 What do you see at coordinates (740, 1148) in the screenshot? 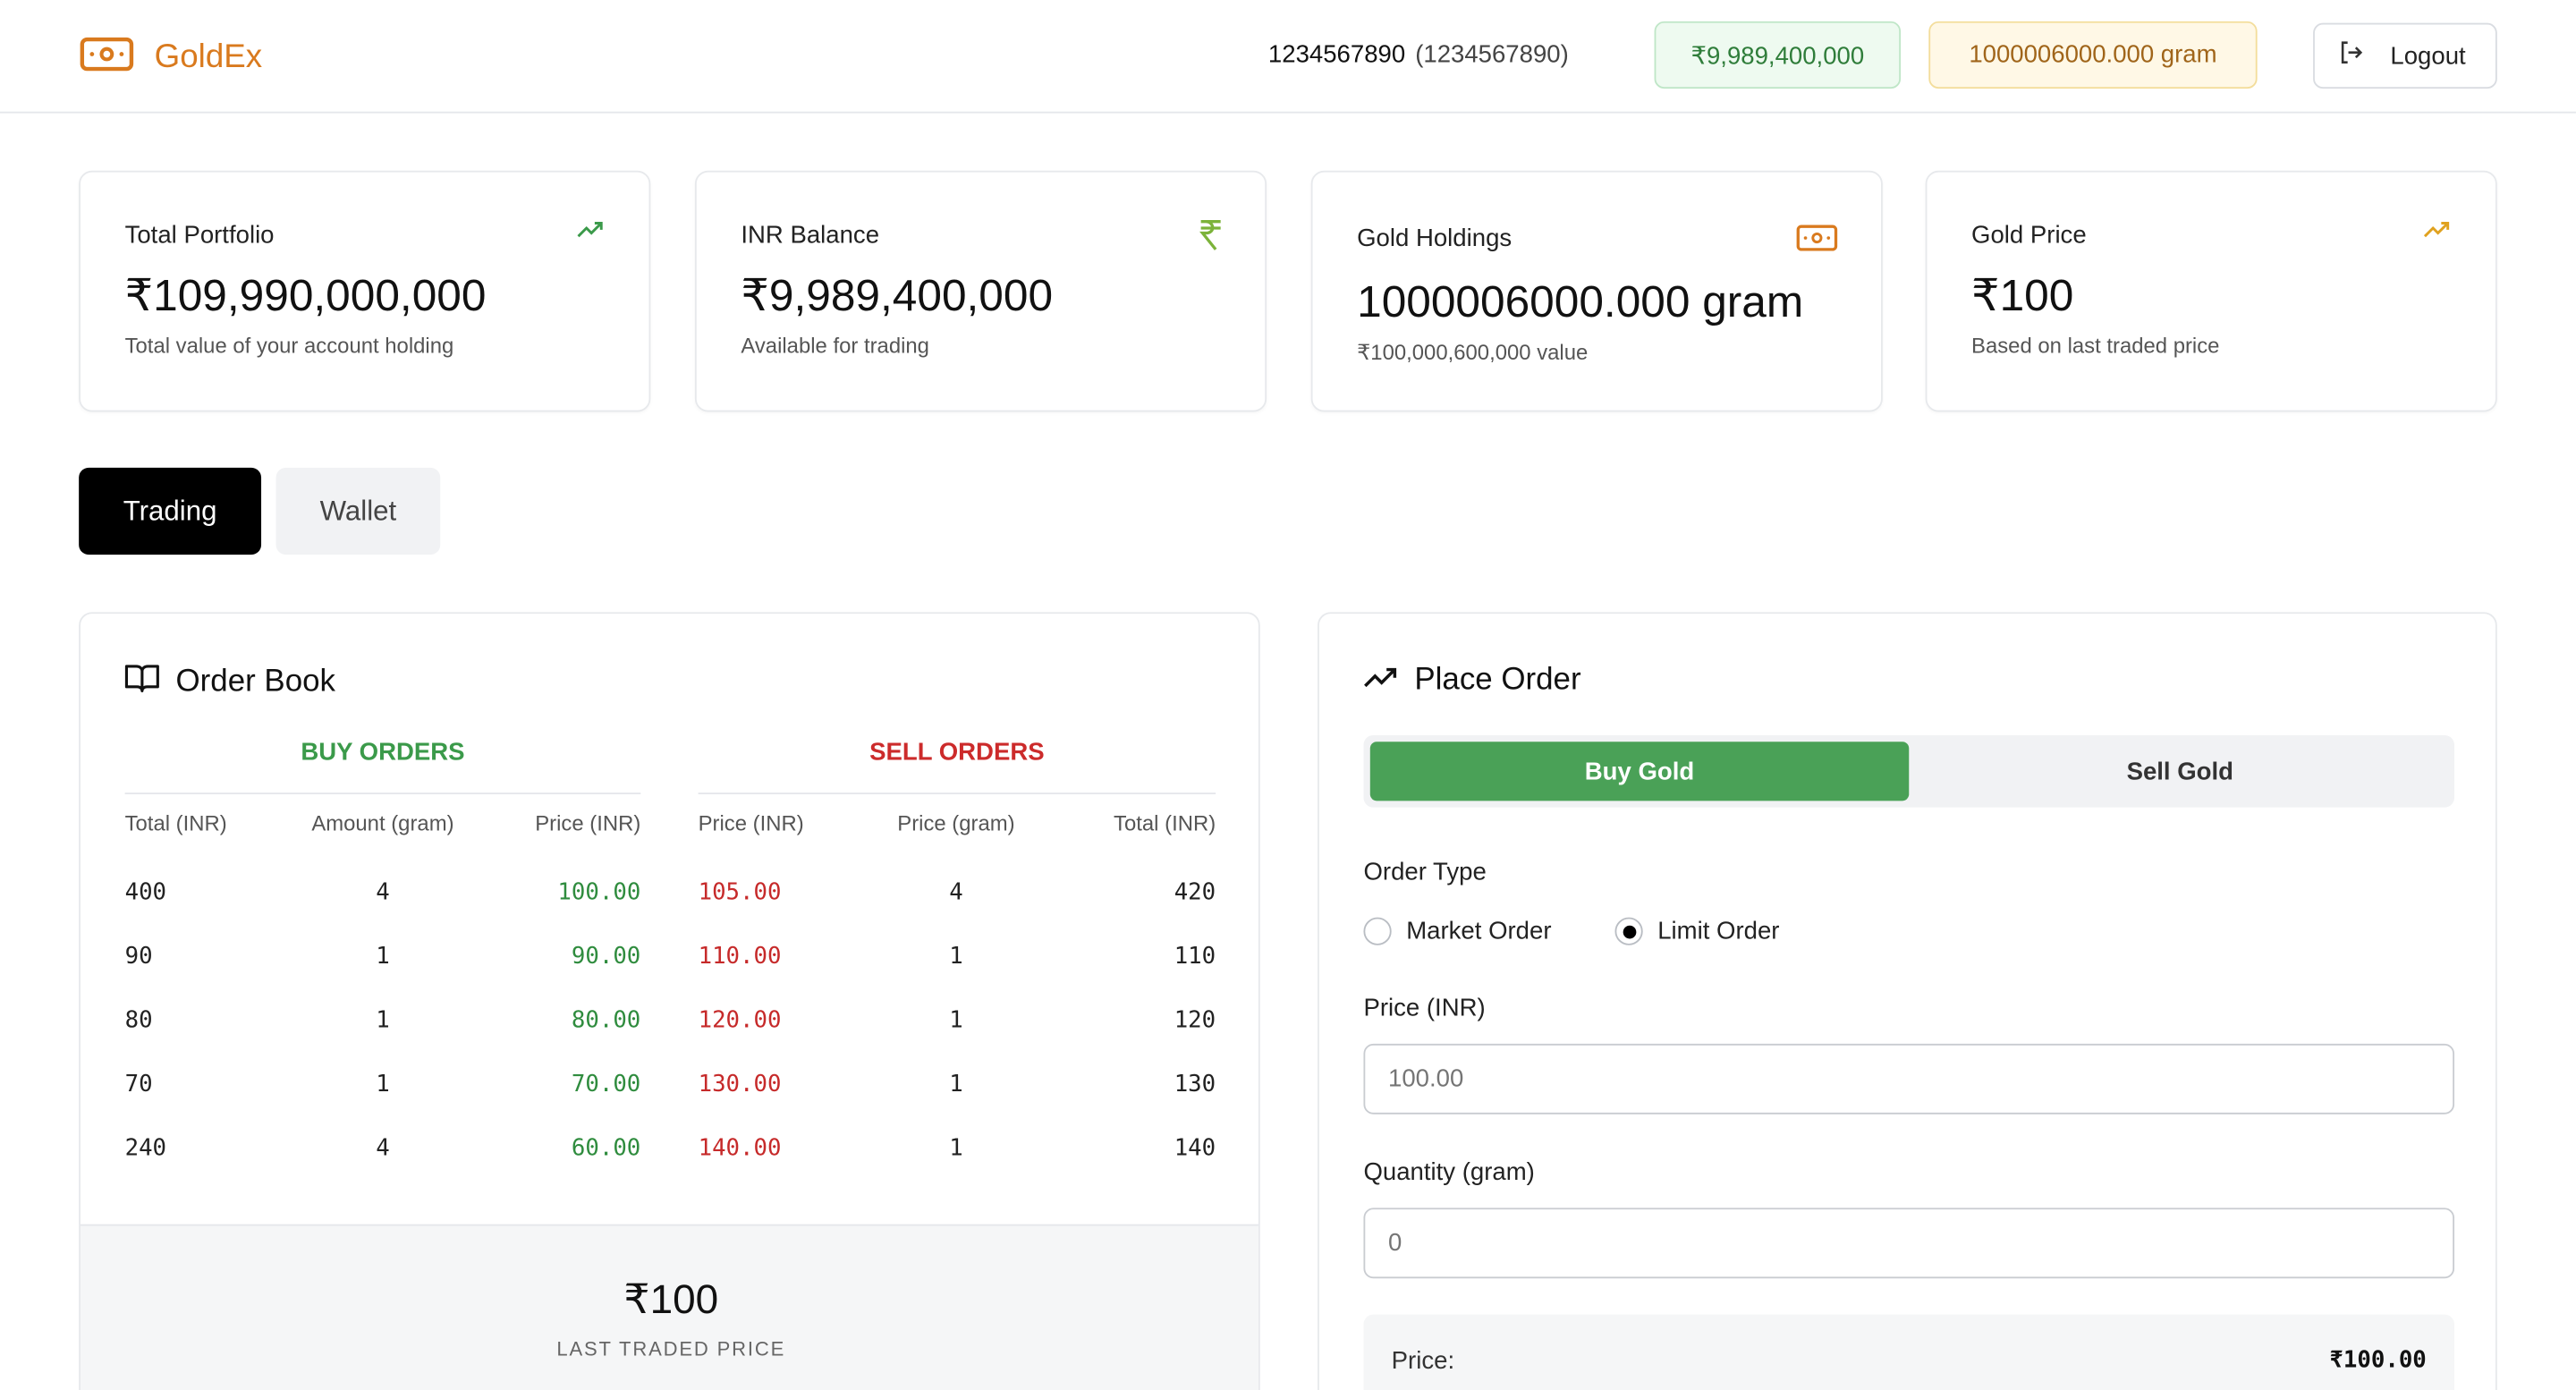
I see `sell-price: 140.00` at bounding box center [740, 1148].